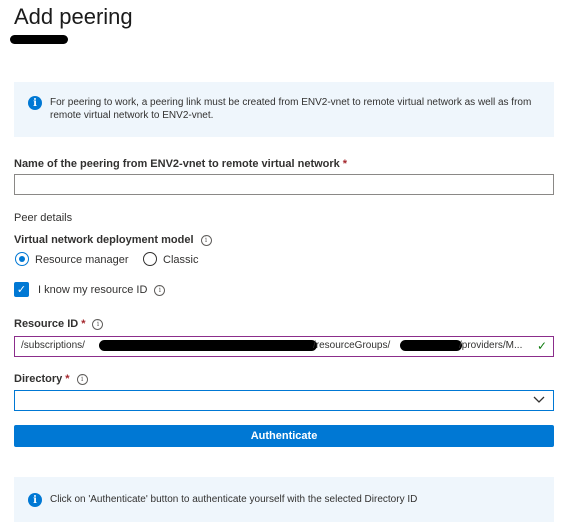 The image size is (568, 531). I want to click on resource-id-prefix: /subscriptions/, so click(53, 345).